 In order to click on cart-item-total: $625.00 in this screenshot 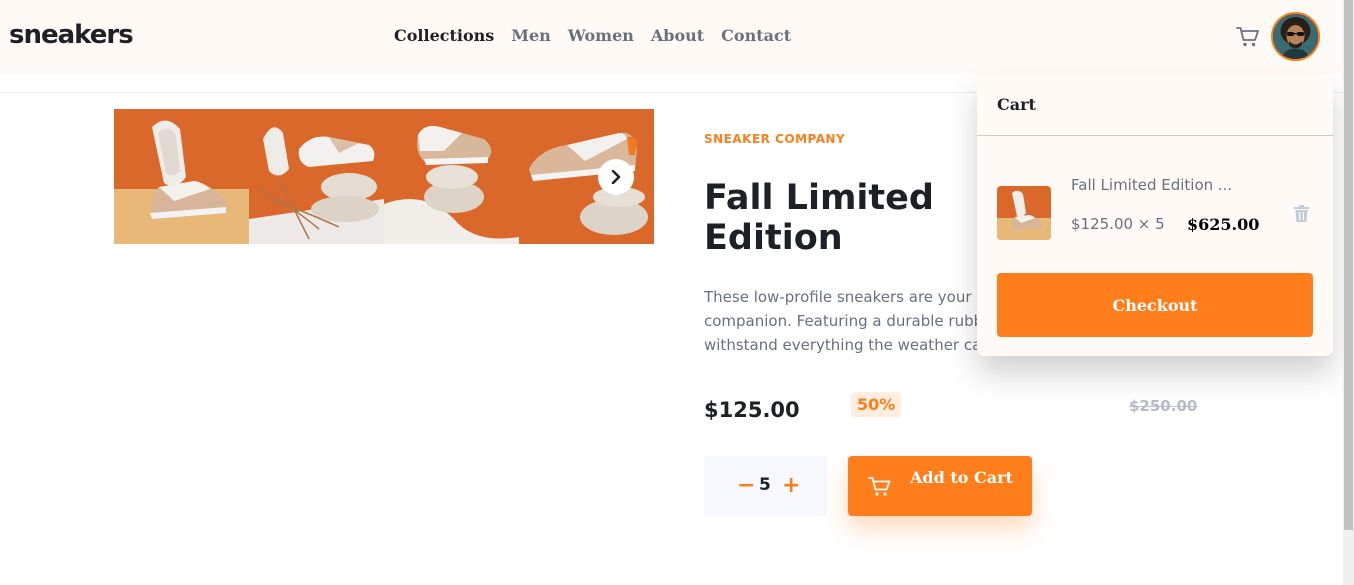, I will do `click(1223, 224)`.